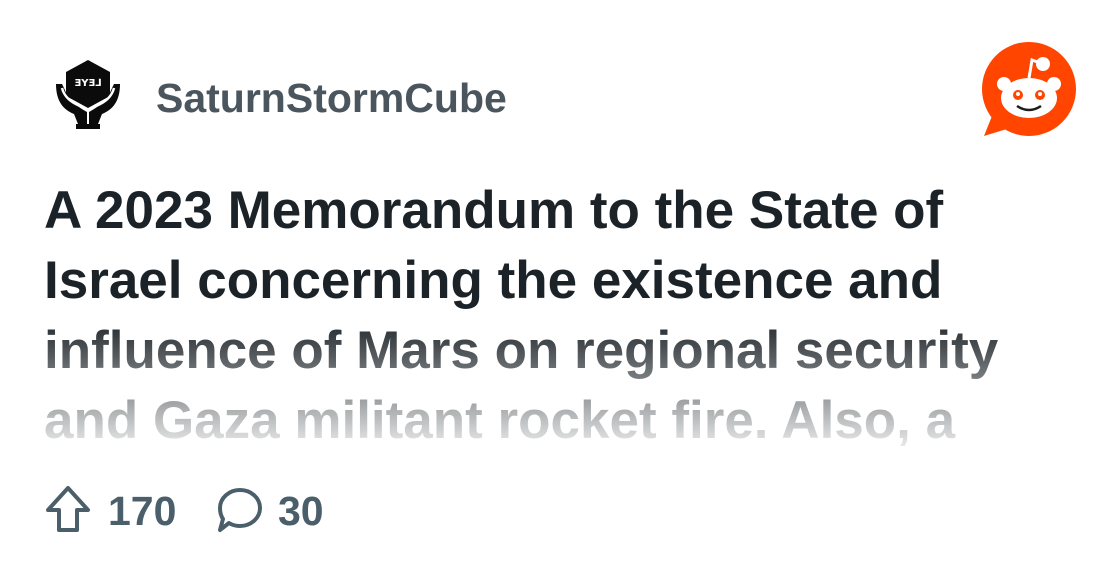 The image size is (1120, 584). I want to click on comment-bubble-icon, so click(240, 510).